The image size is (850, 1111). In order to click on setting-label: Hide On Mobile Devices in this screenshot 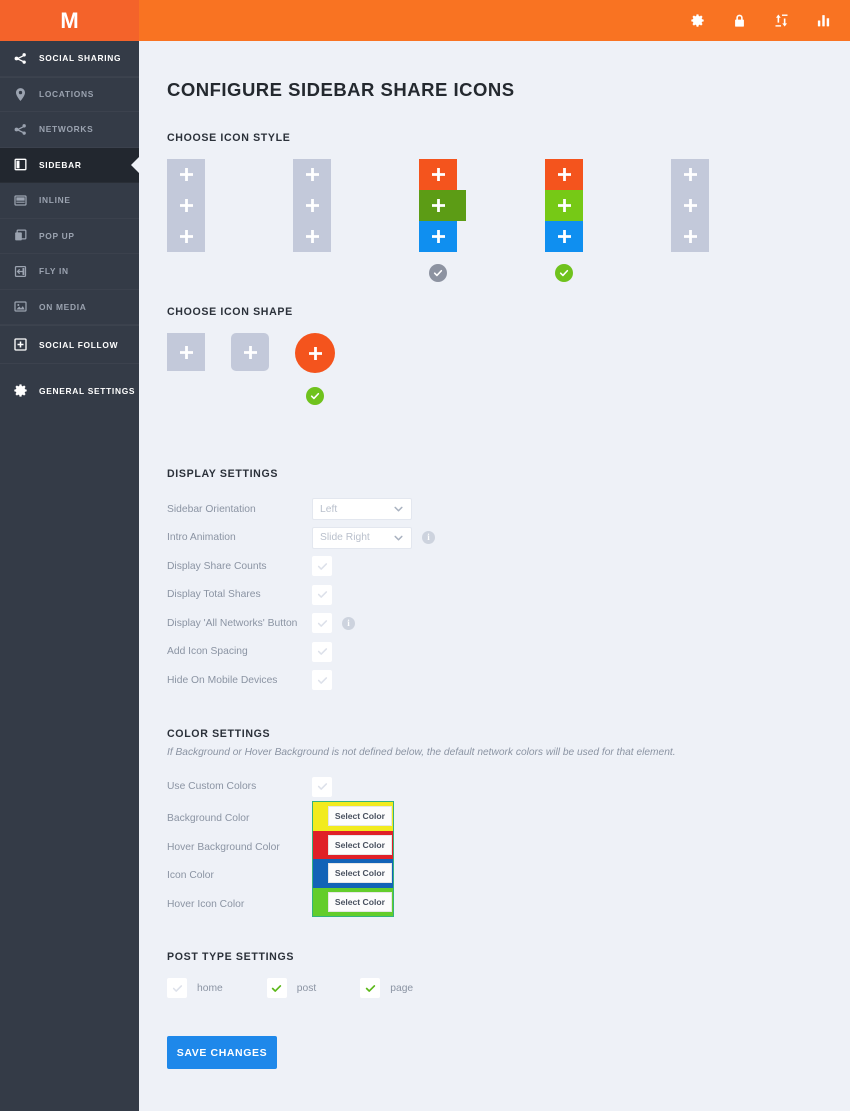, I will do `click(222, 680)`.